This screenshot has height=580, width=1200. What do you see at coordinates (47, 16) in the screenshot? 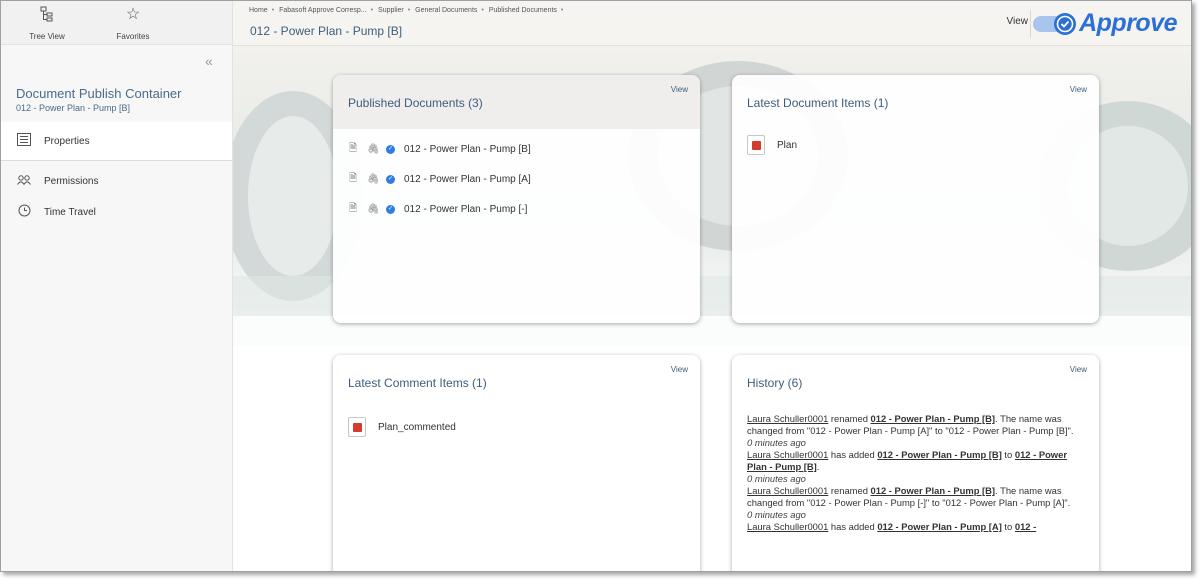
I see `tree-view-icon` at bounding box center [47, 16].